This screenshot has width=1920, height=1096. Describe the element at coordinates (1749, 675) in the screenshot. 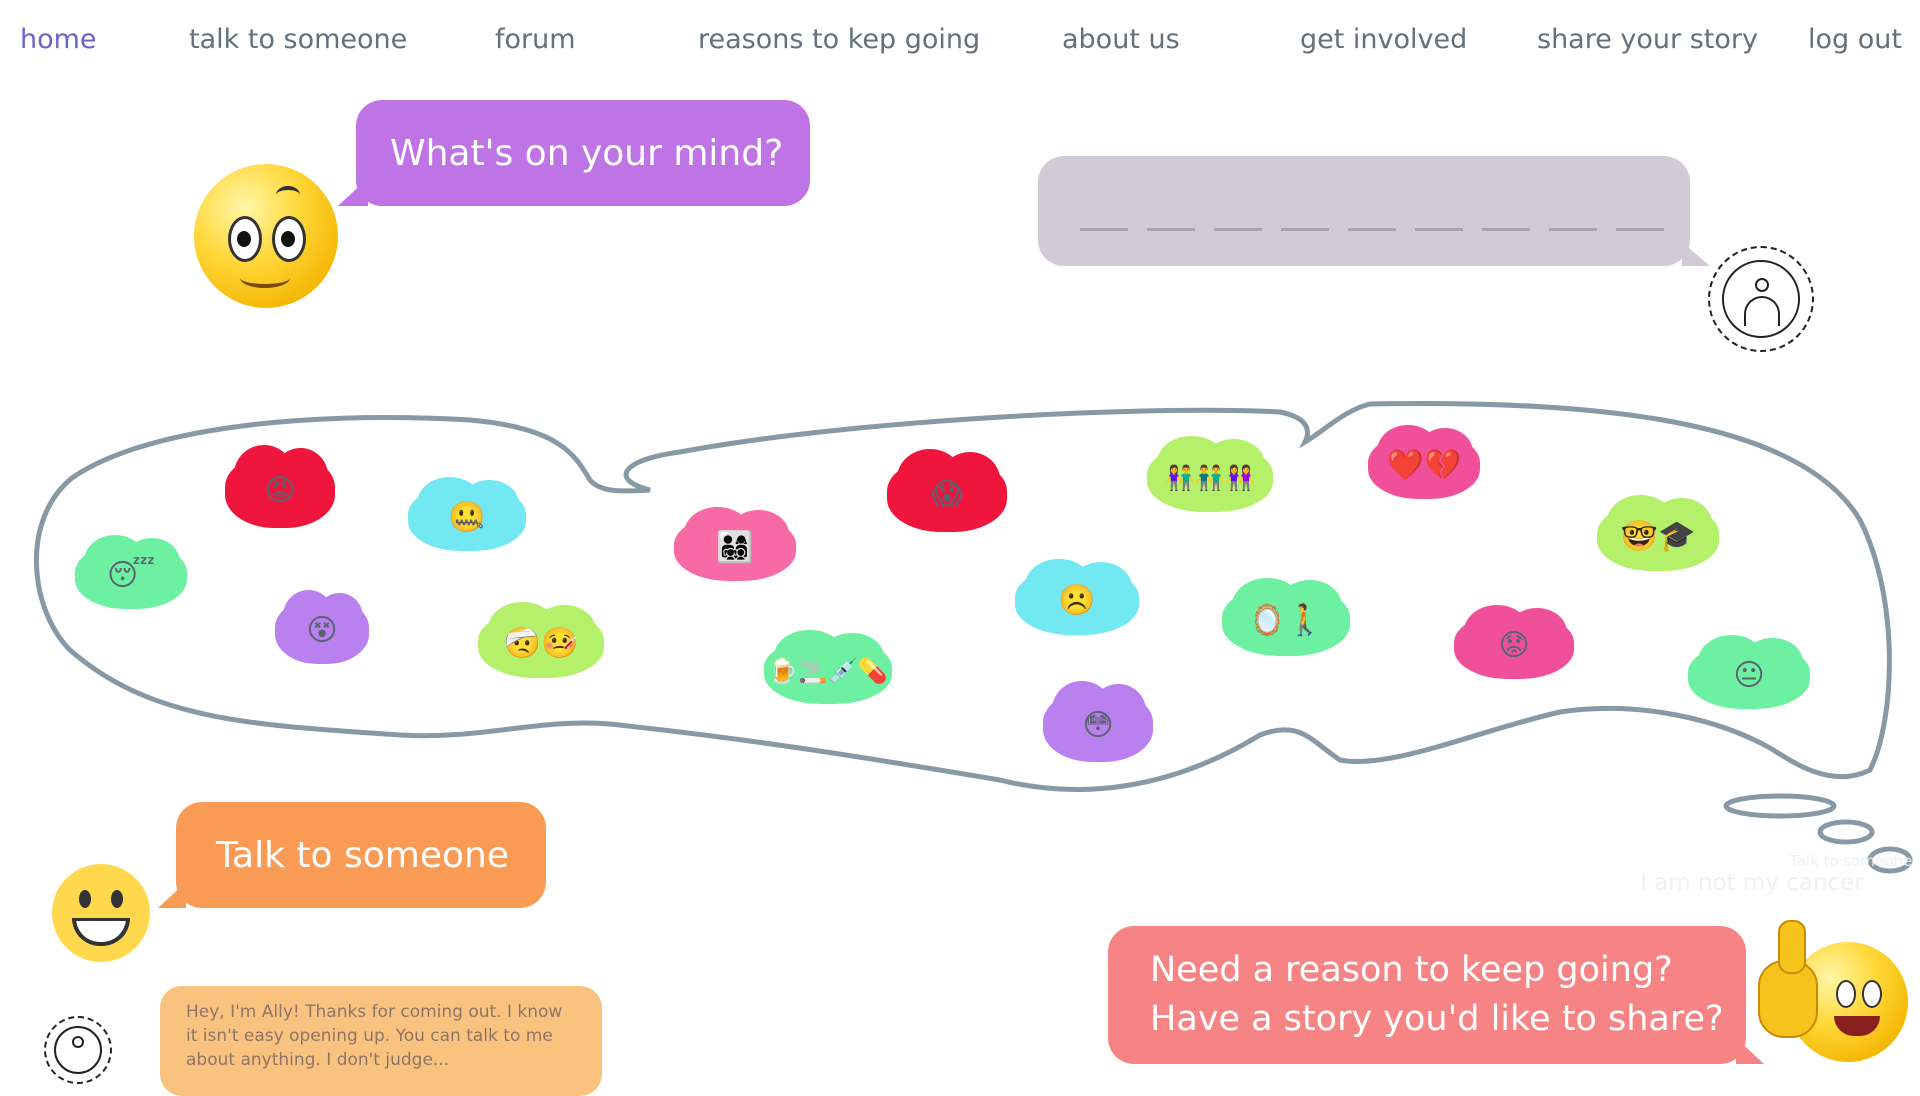

I see `neutral-face-icon: 😐` at that location.